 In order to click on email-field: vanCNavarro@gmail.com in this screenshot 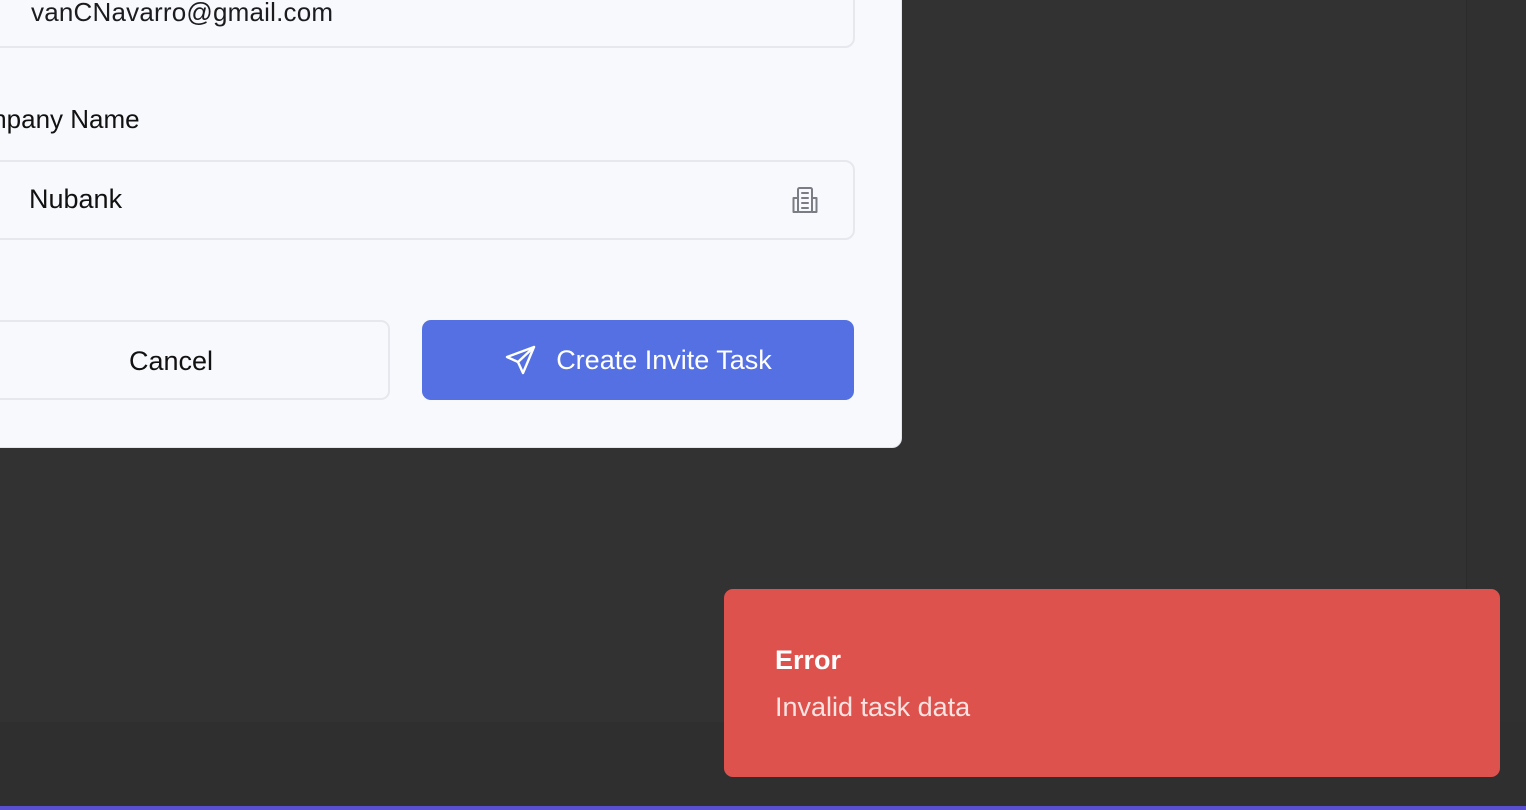, I will do `click(427, 24)`.